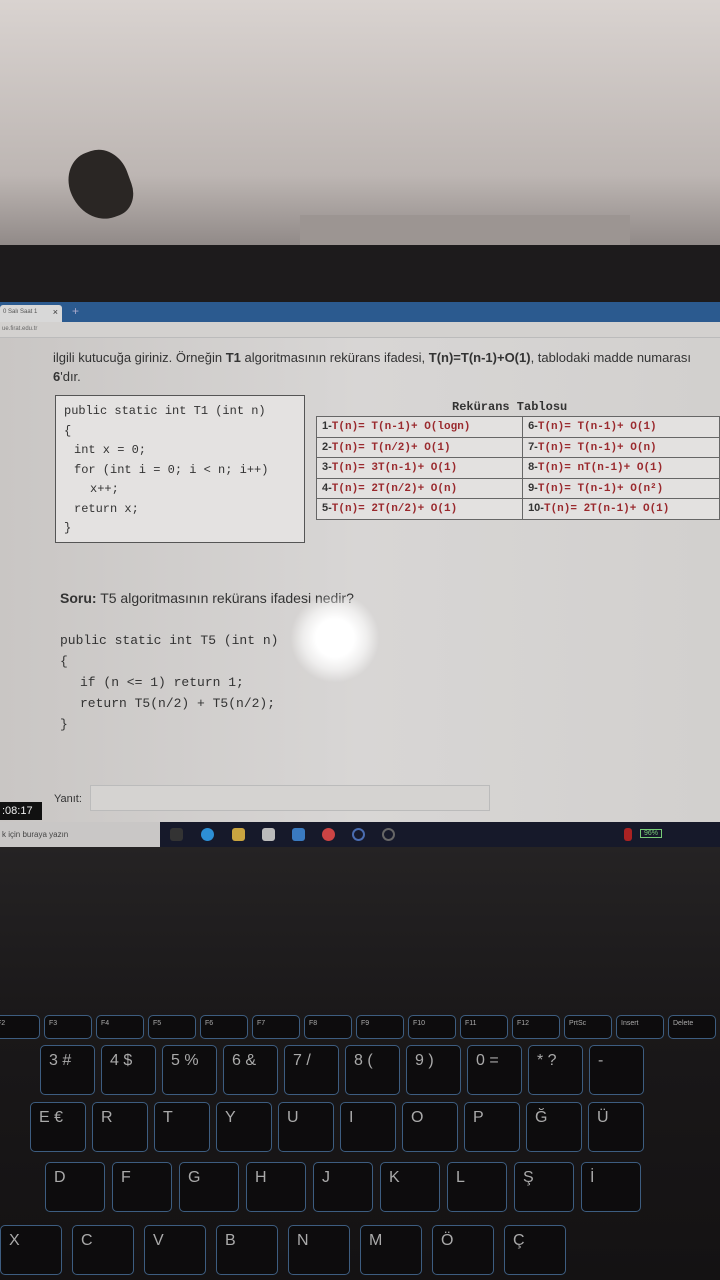 Image resolution: width=720 pixels, height=1280 pixels. I want to click on key: 6 &, so click(250, 1070).